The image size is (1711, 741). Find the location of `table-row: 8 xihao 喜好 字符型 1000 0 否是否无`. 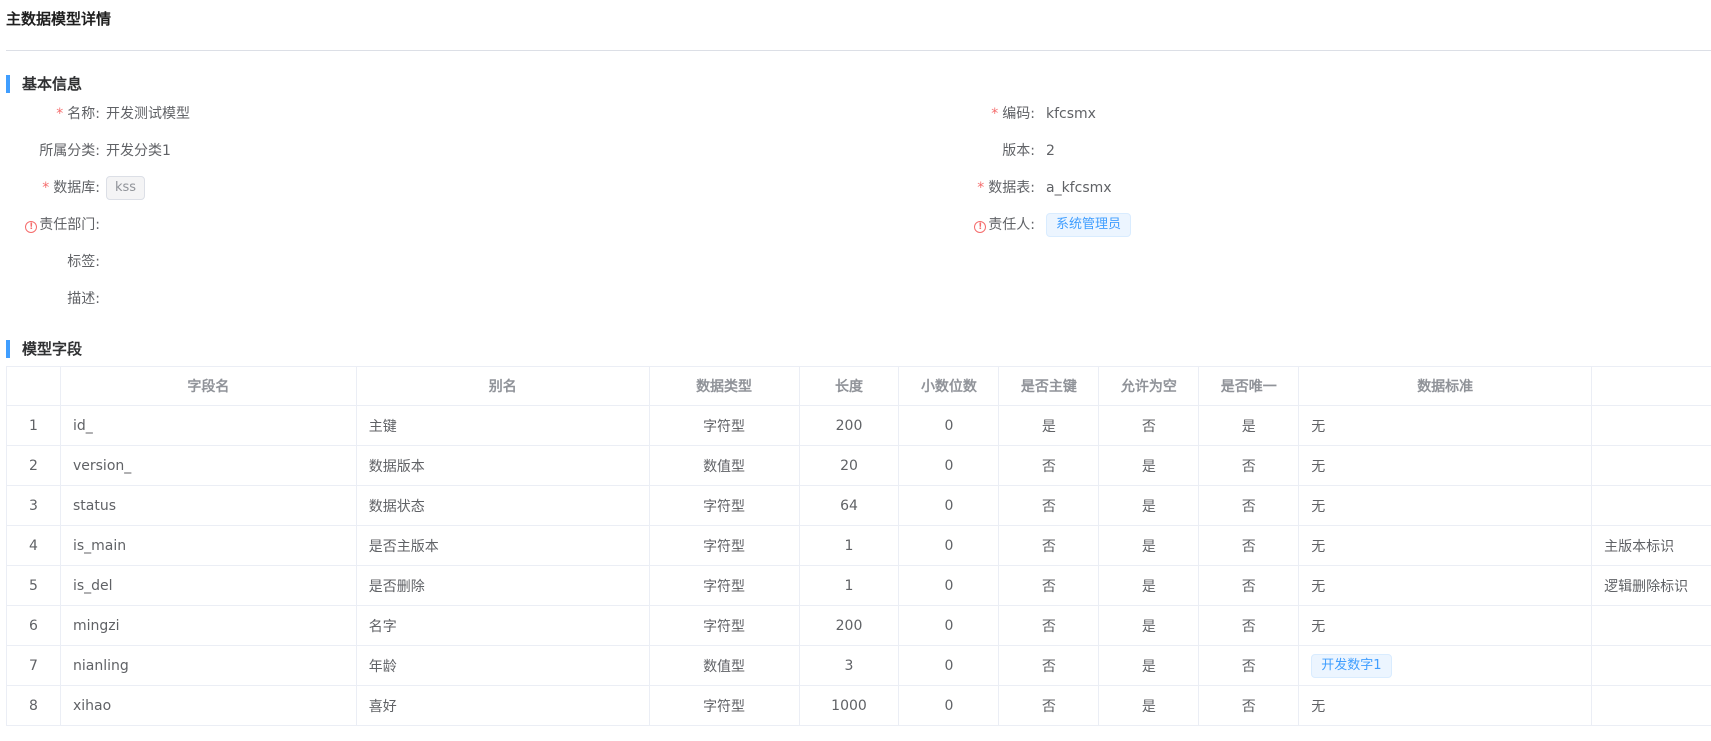

table-row: 8 xihao 喜好 字符型 1000 0 否是否无 is located at coordinates (859, 706).